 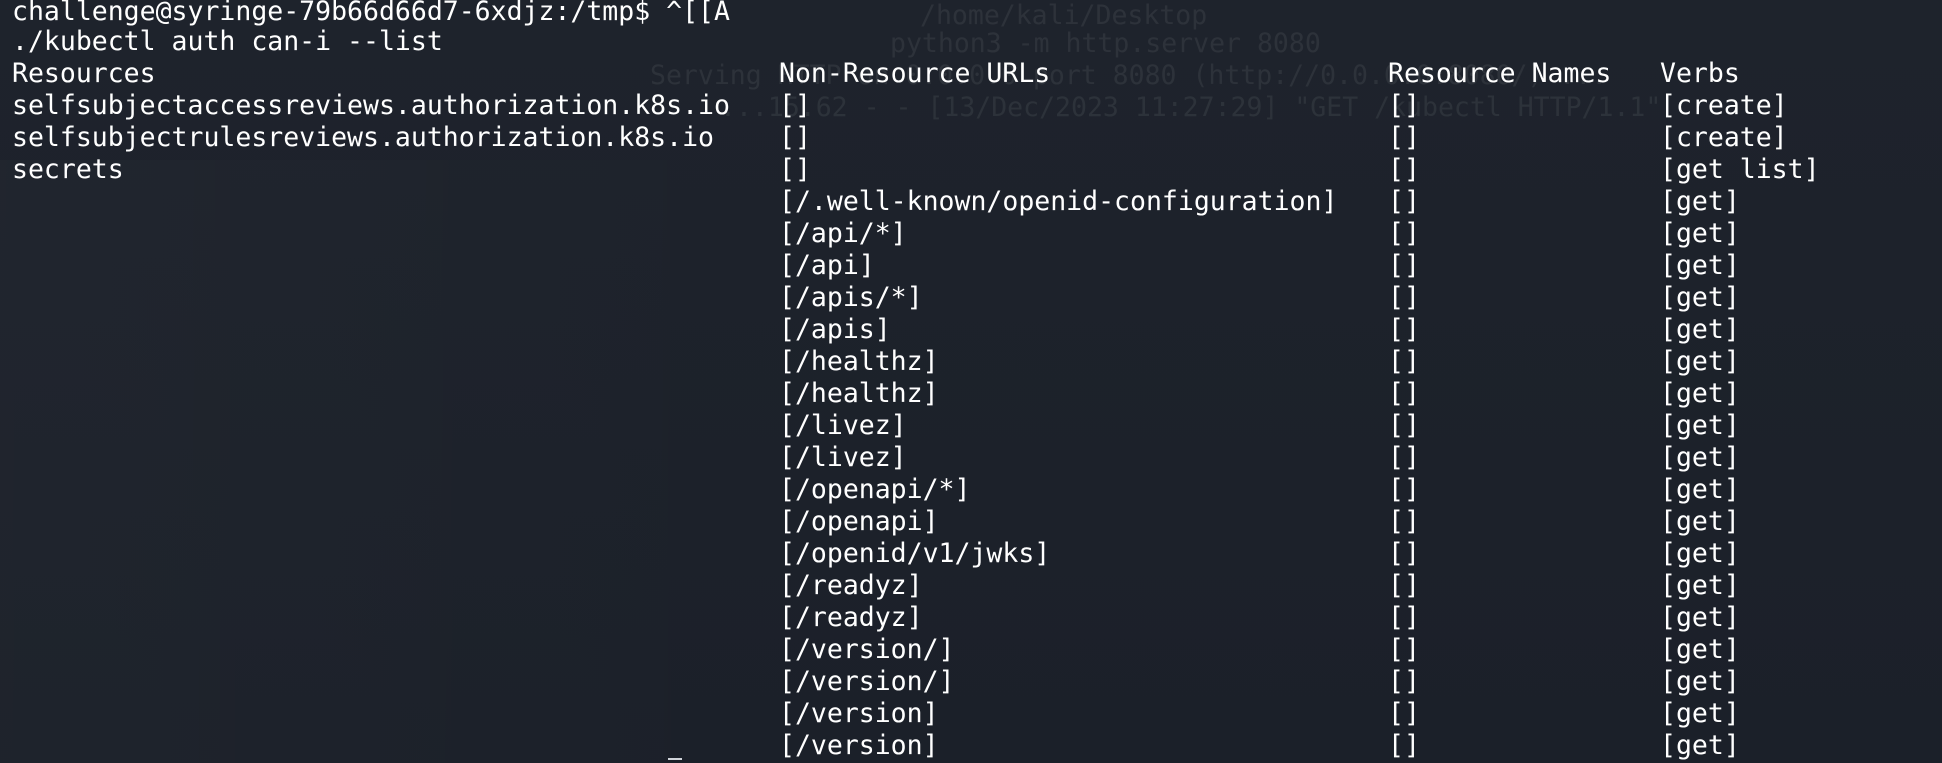 What do you see at coordinates (227, 41) in the screenshot?
I see `shell-command: ./kubectl auth can-i --list` at bounding box center [227, 41].